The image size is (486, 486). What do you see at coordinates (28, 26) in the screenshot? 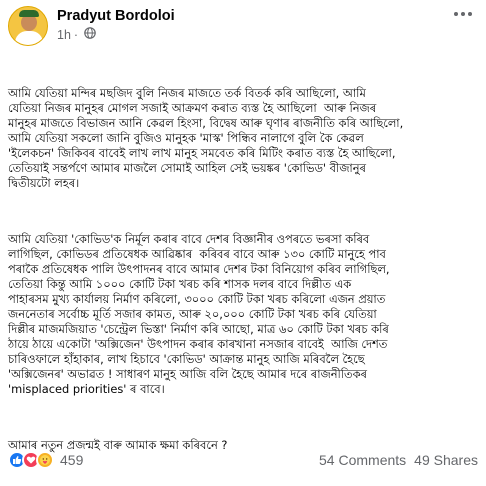
I see `avatar` at bounding box center [28, 26].